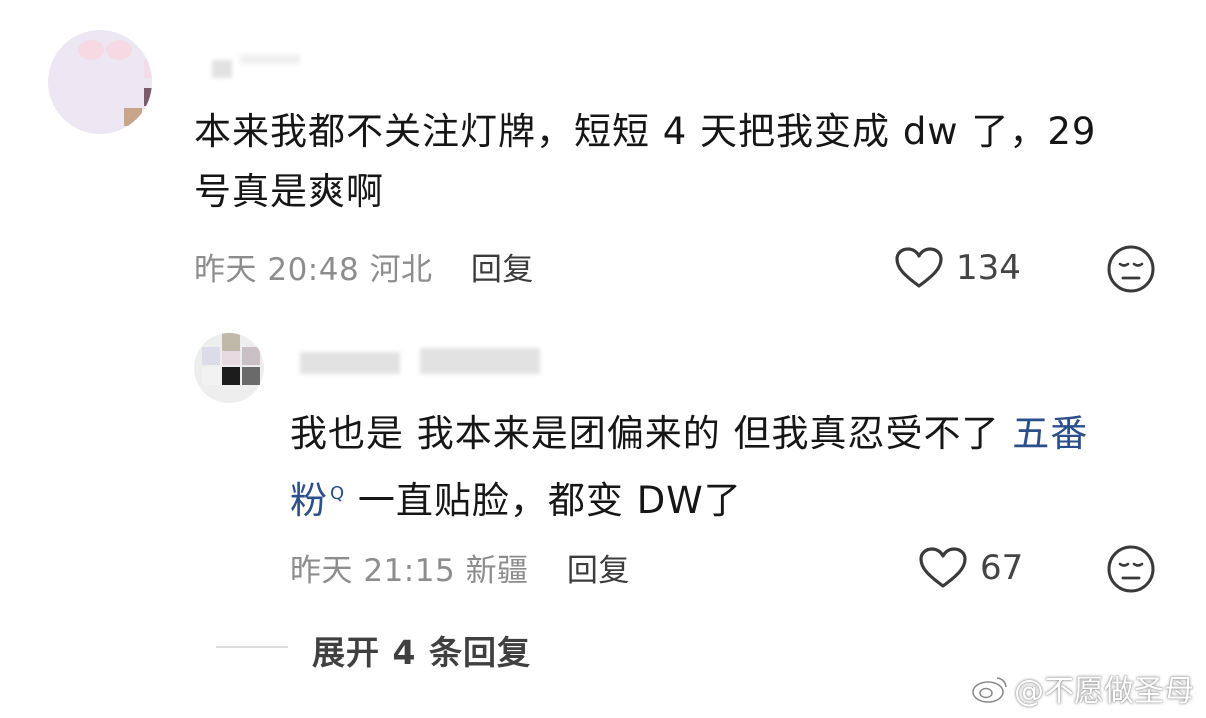 The height and width of the screenshot is (718, 1206). Describe the element at coordinates (364, 266) in the screenshot. I see `comment-meta: 昨天 20:48 河北 回复` at that location.